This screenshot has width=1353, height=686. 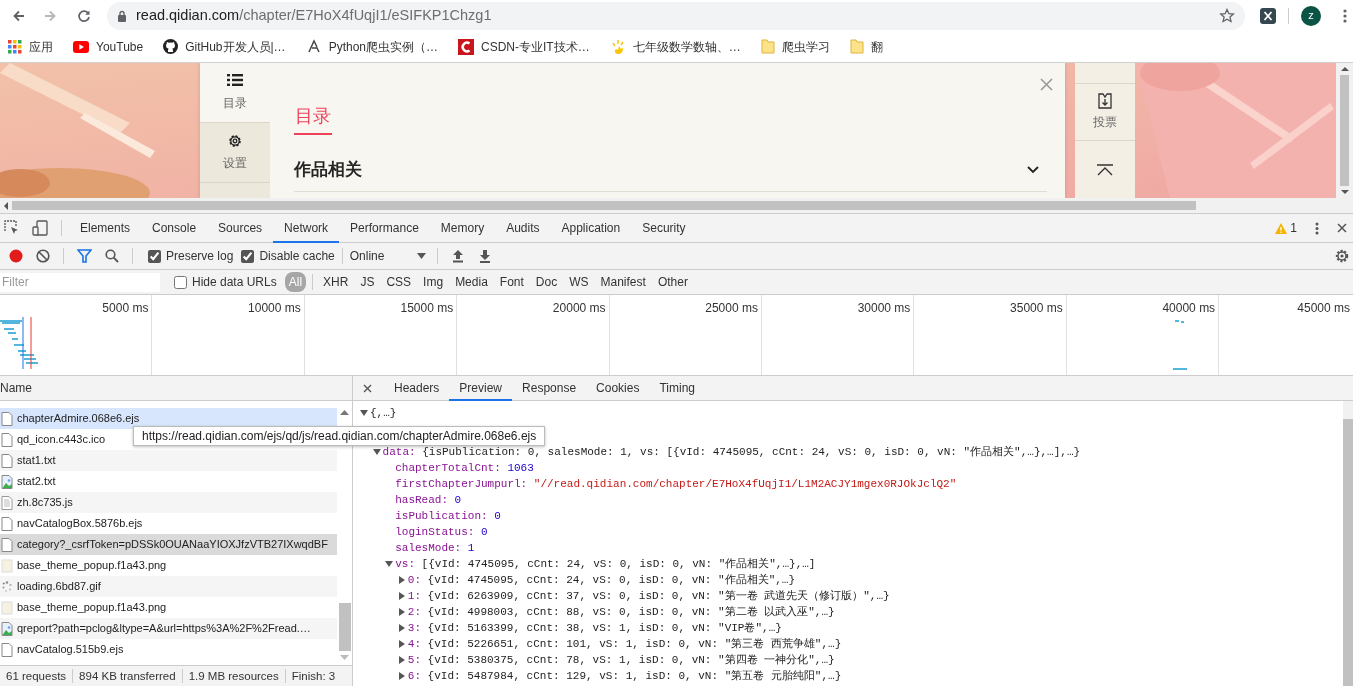 What do you see at coordinates (634, 676) in the screenshot?
I see `json-value: {vId: 5487984, cCnt: 129, vS: 1, isD: 0, vN: "第五卷 元胎纯阳",…}` at bounding box center [634, 676].